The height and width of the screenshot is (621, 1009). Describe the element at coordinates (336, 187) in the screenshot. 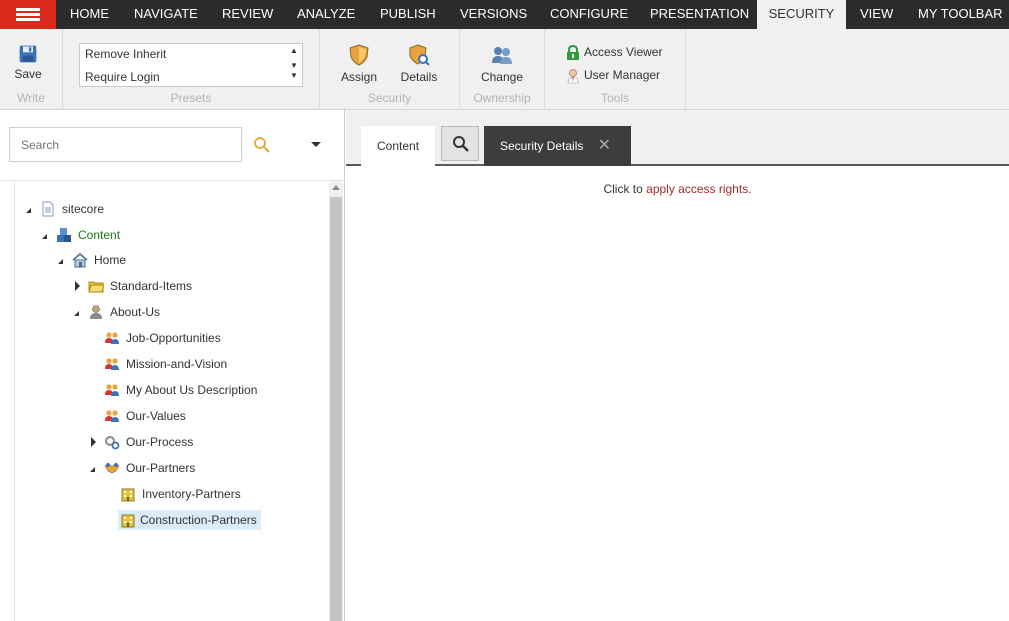

I see `scroll-up-arrow-icon` at that location.